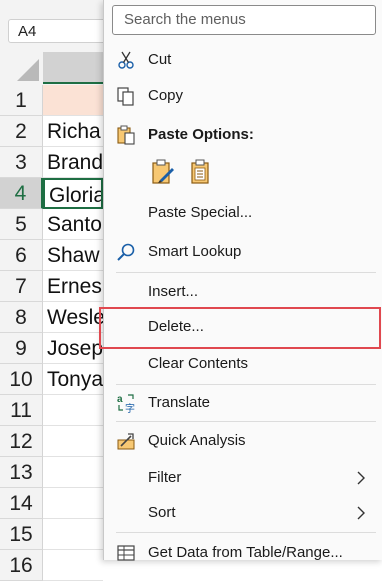 The width and height of the screenshot is (382, 581). I want to click on translate-icon: a字, so click(126, 404).